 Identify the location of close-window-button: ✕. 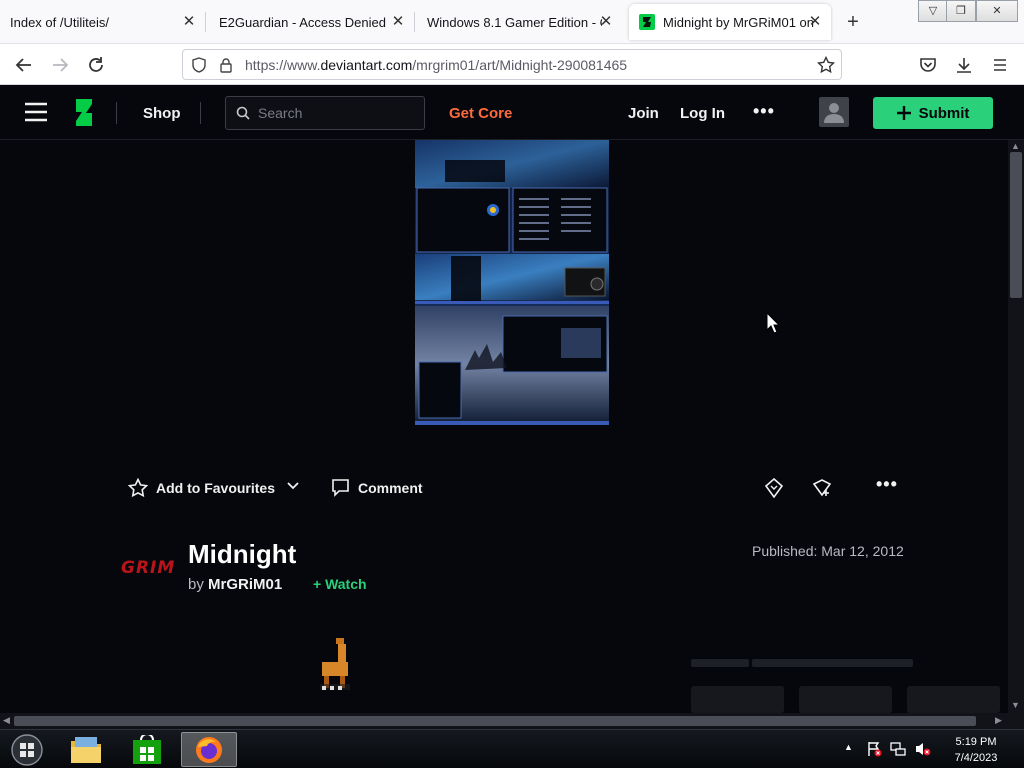
(997, 11).